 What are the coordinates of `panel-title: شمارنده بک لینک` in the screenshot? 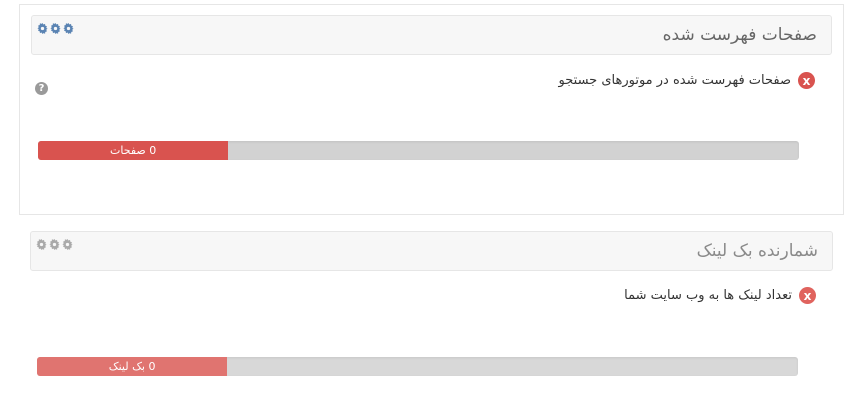 It's located at (757, 251).